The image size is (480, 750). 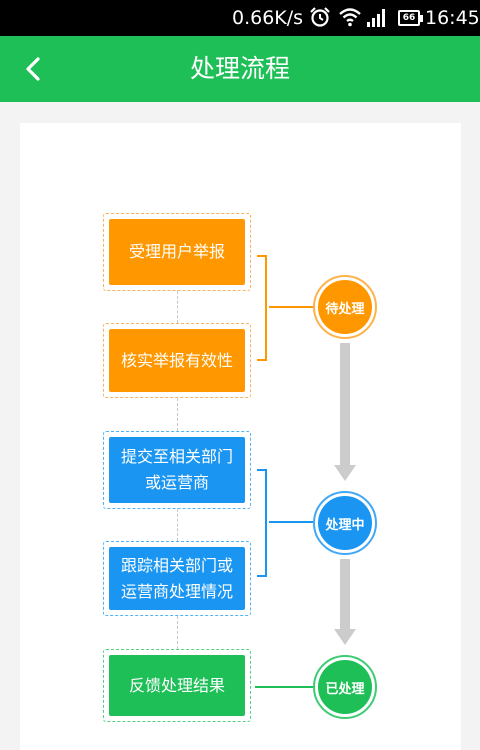 I want to click on step-label: 受理用户举报, so click(x=176, y=251).